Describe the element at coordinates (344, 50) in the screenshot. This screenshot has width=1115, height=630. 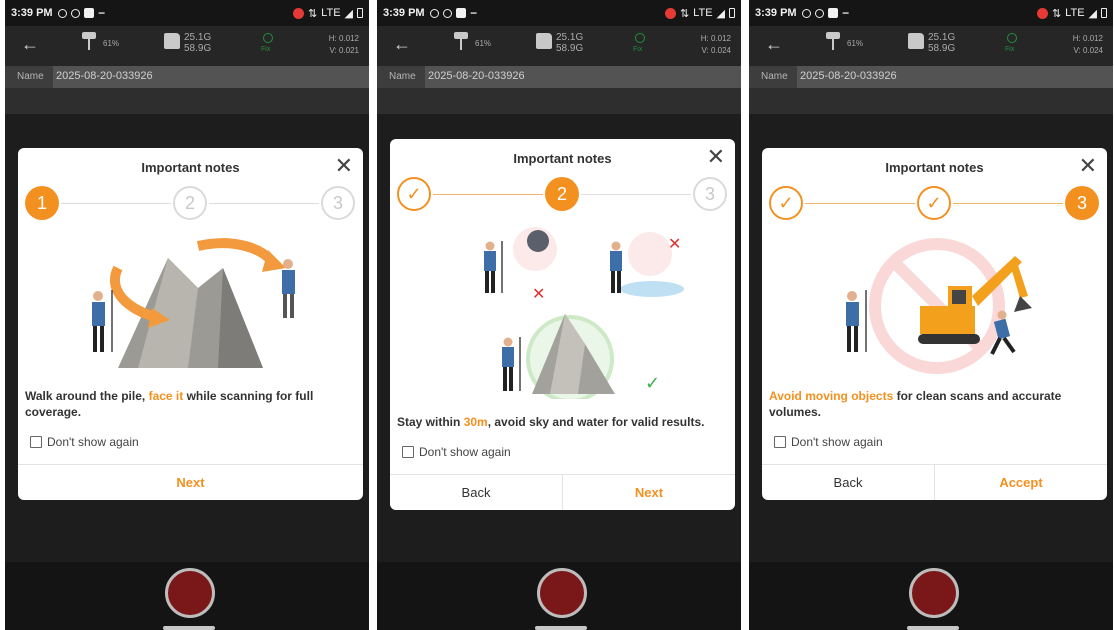
I see `v-precision: V: 0.021` at that location.